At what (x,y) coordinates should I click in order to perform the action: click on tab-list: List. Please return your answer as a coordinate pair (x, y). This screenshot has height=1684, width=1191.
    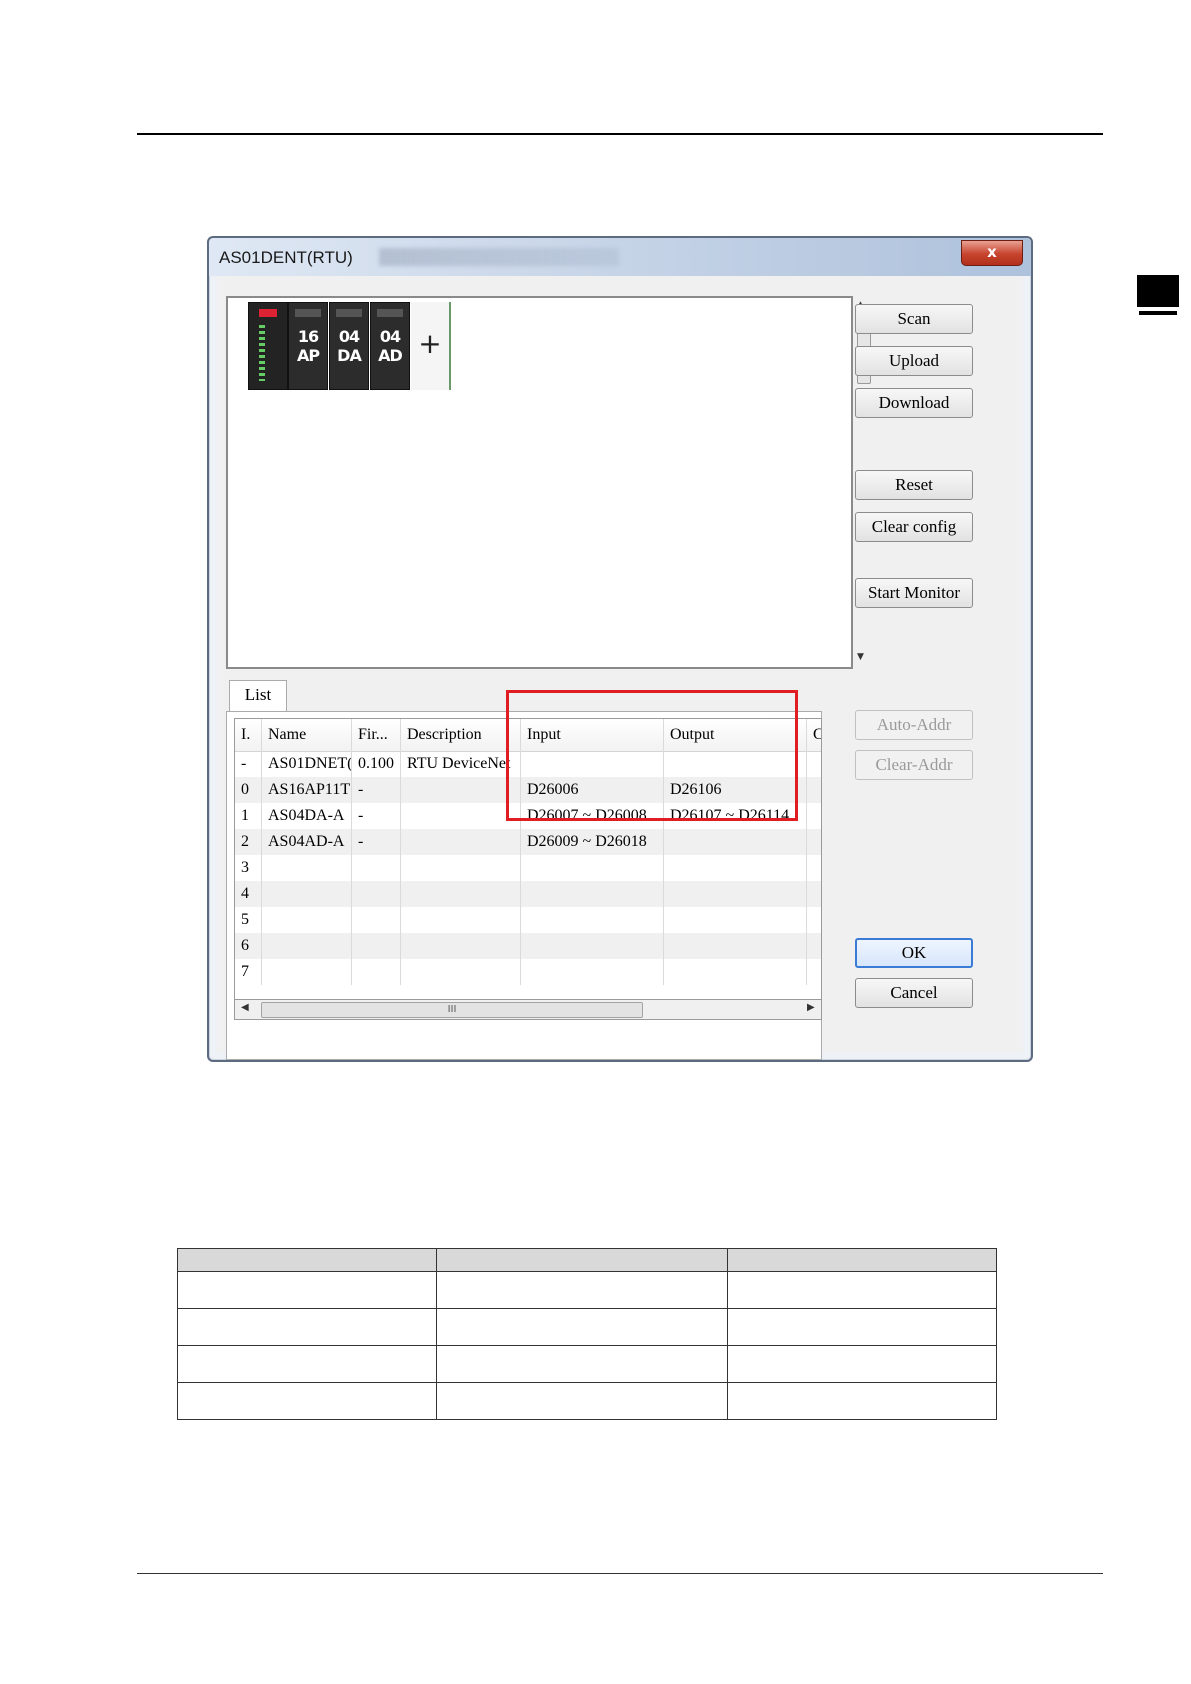
    Looking at the image, I should click on (258, 696).